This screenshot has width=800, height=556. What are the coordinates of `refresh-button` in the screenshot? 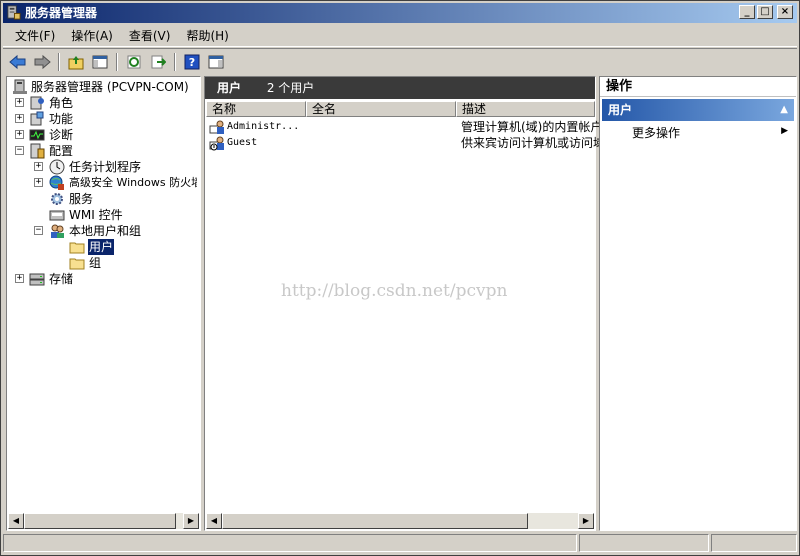 It's located at (134, 62).